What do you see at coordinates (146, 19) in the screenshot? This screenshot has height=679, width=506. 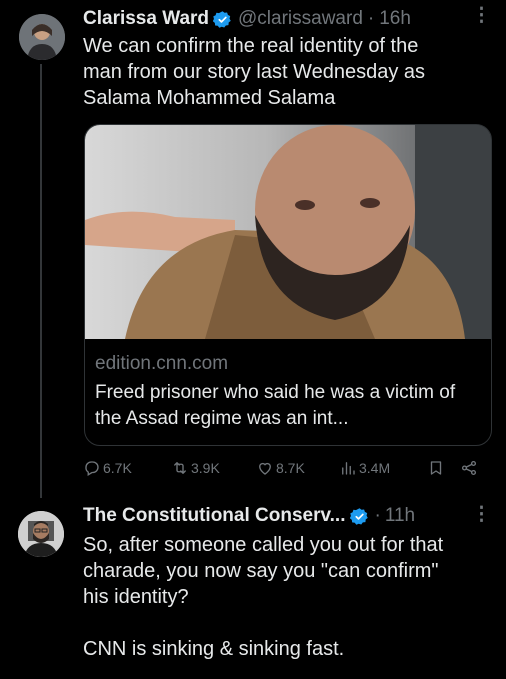 I see `author-name: Clarissa Ward` at bounding box center [146, 19].